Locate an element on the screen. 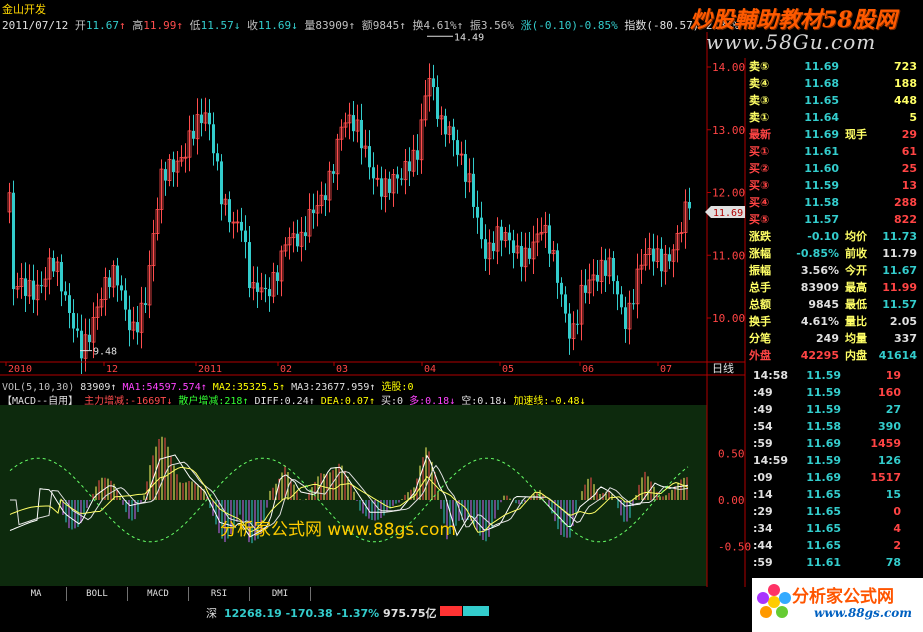 Image resolution: width=923 pixels, height=632 pixels. tab-macd: MACD is located at coordinates (158, 594).